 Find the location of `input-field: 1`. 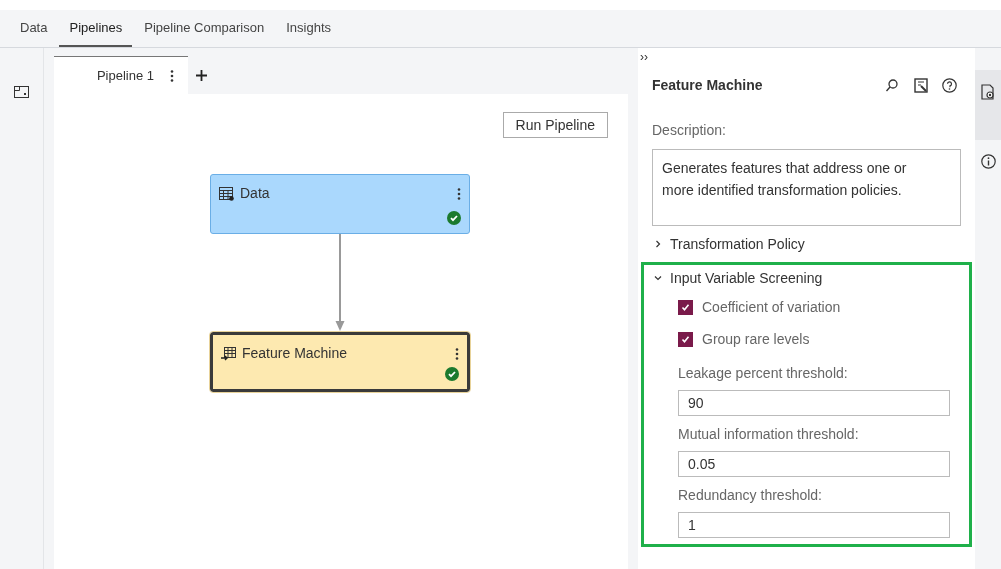

input-field: 1 is located at coordinates (814, 525).